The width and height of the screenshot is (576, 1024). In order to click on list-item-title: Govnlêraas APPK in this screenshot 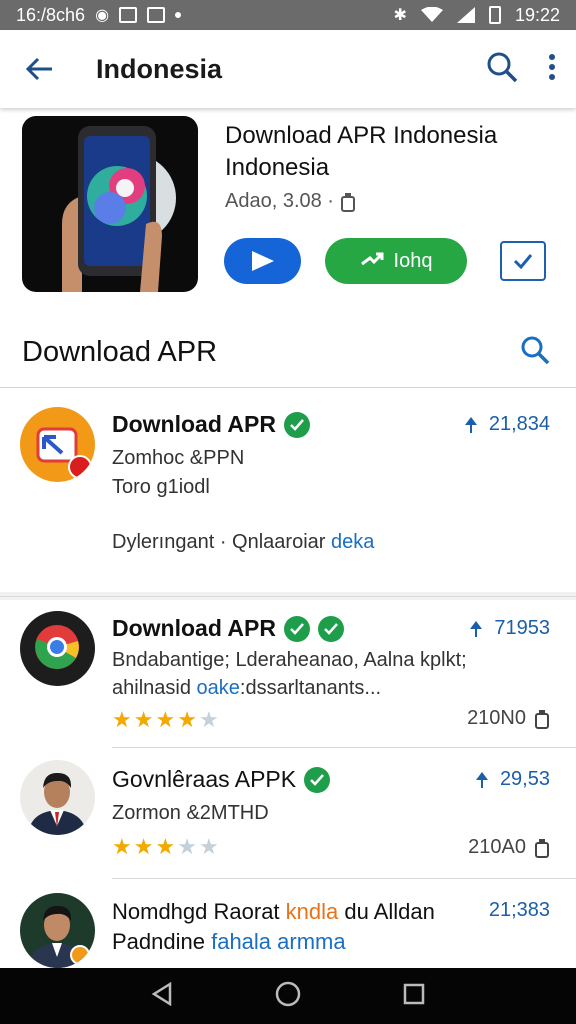, I will do `click(221, 779)`.